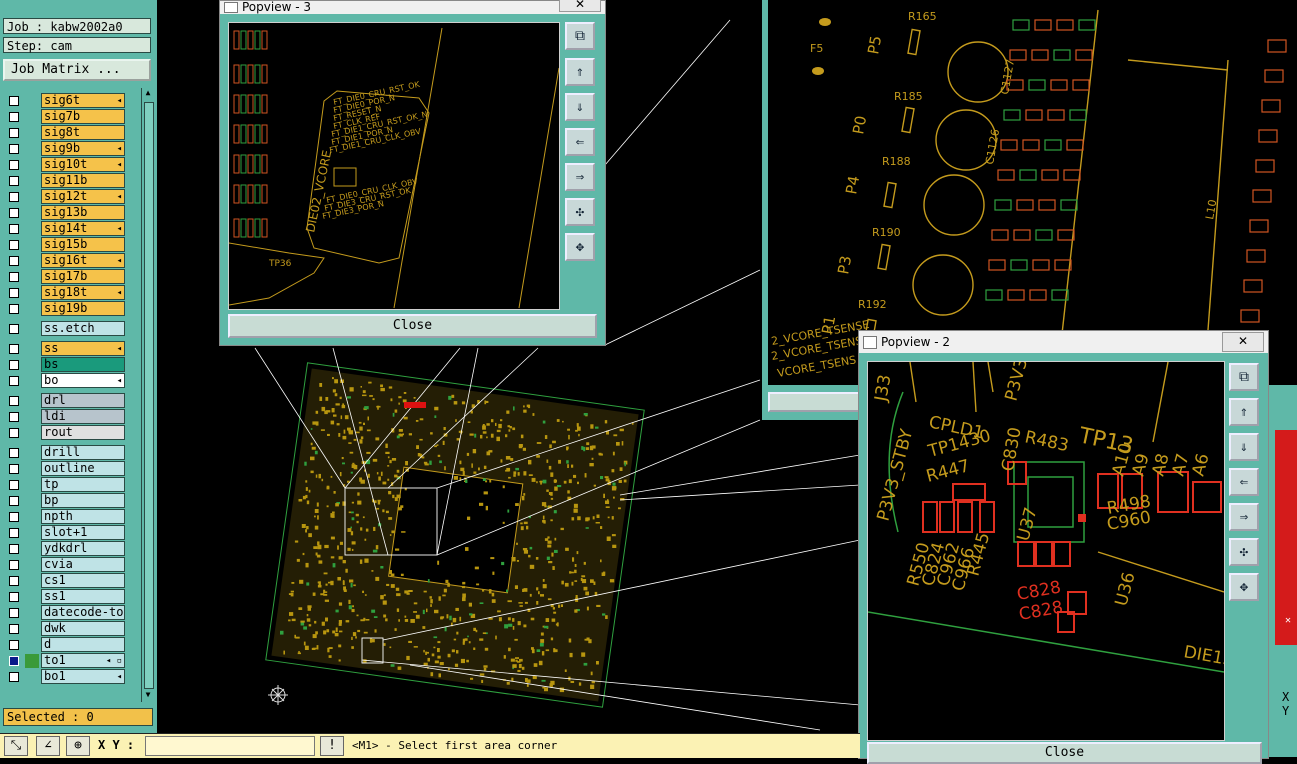 Image resolution: width=1297 pixels, height=764 pixels. I want to click on layer-row: slot+1, so click(71, 533).